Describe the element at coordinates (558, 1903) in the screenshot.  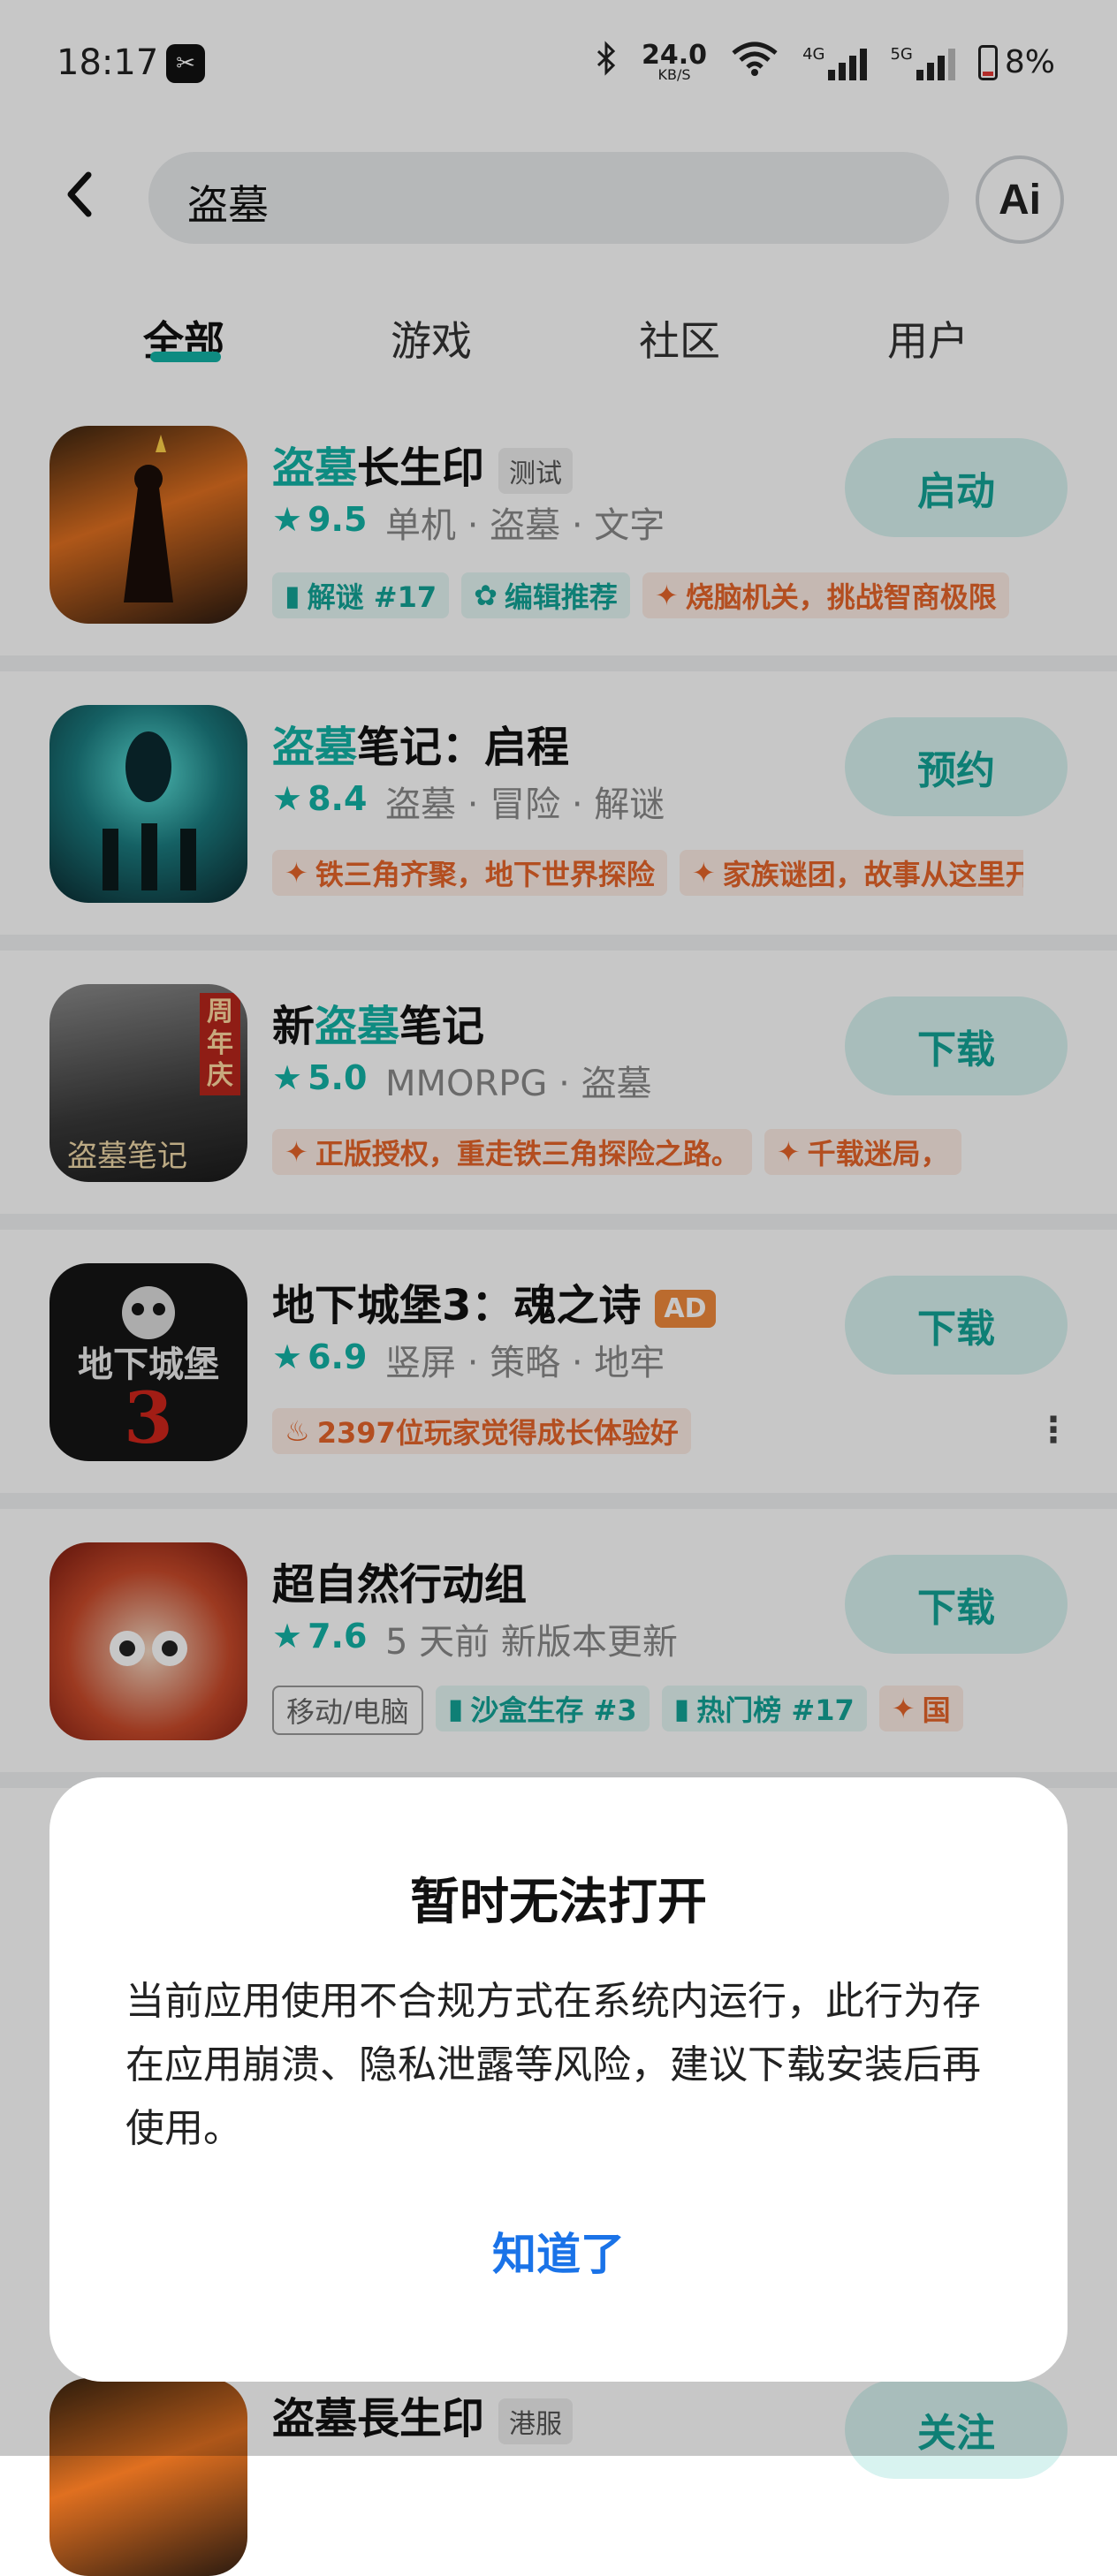
I see `dialog-title: 暂时无法打开` at that location.